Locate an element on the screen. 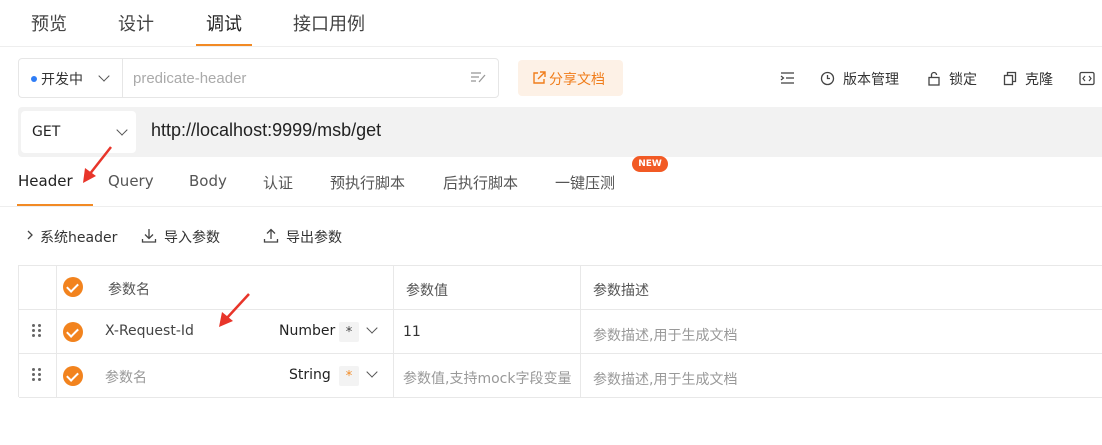 The height and width of the screenshot is (445, 1102). table-row: X-Request-Id Number * 11 参数描述,用于生成文档 is located at coordinates (560, 332).